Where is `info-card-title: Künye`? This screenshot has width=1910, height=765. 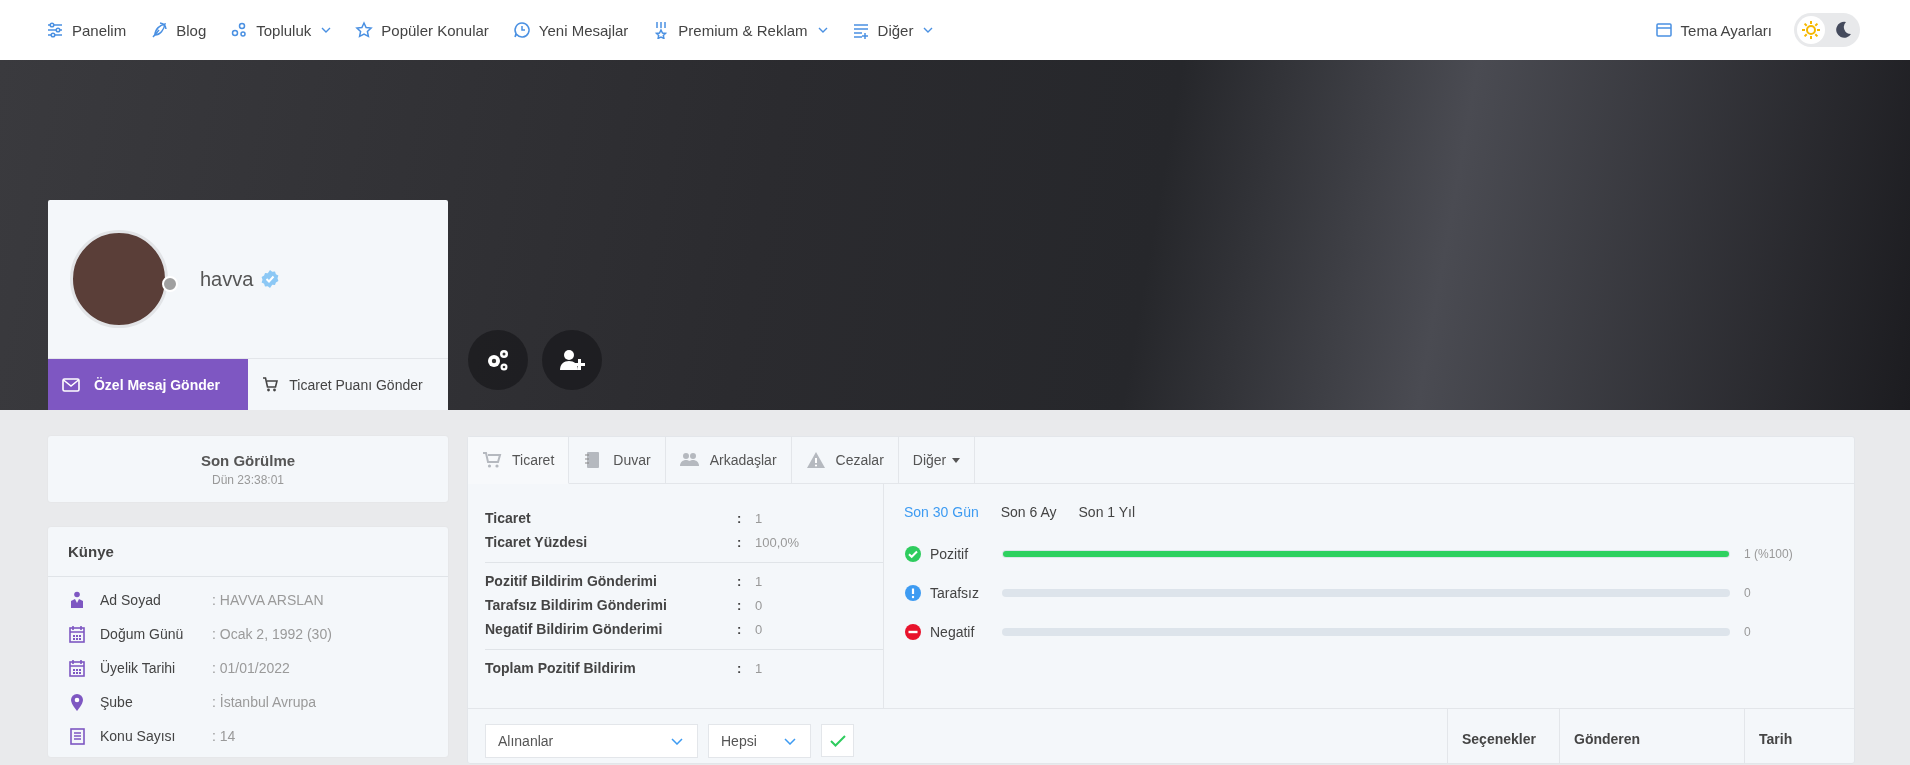
info-card-title: Künye is located at coordinates (248, 552).